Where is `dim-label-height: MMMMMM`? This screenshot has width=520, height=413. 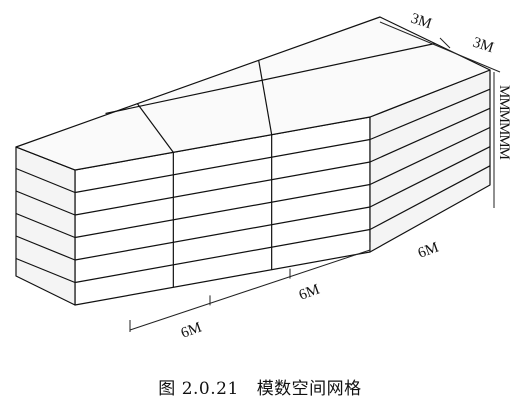
dim-label-height: MMMMMM is located at coordinates (504, 122).